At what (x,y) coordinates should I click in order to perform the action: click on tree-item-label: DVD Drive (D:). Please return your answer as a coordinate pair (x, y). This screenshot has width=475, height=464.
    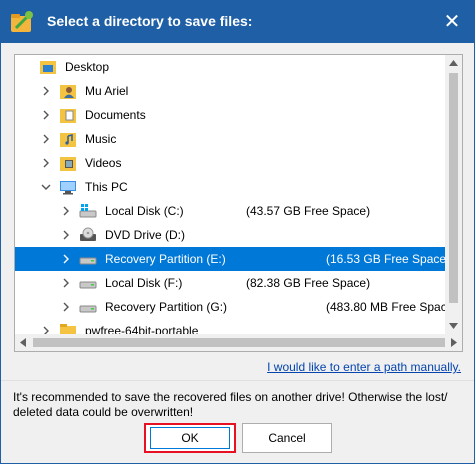
    Looking at the image, I should click on (145, 235).